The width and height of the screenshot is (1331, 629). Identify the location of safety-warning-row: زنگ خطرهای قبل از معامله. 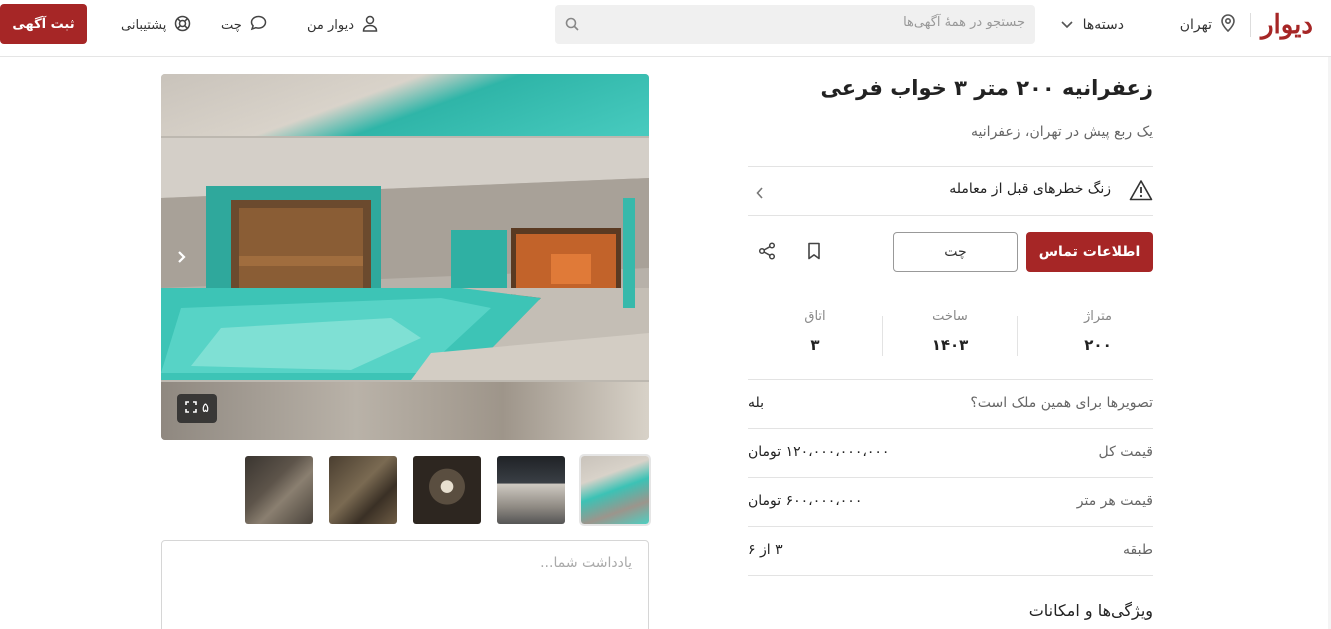
(950, 191).